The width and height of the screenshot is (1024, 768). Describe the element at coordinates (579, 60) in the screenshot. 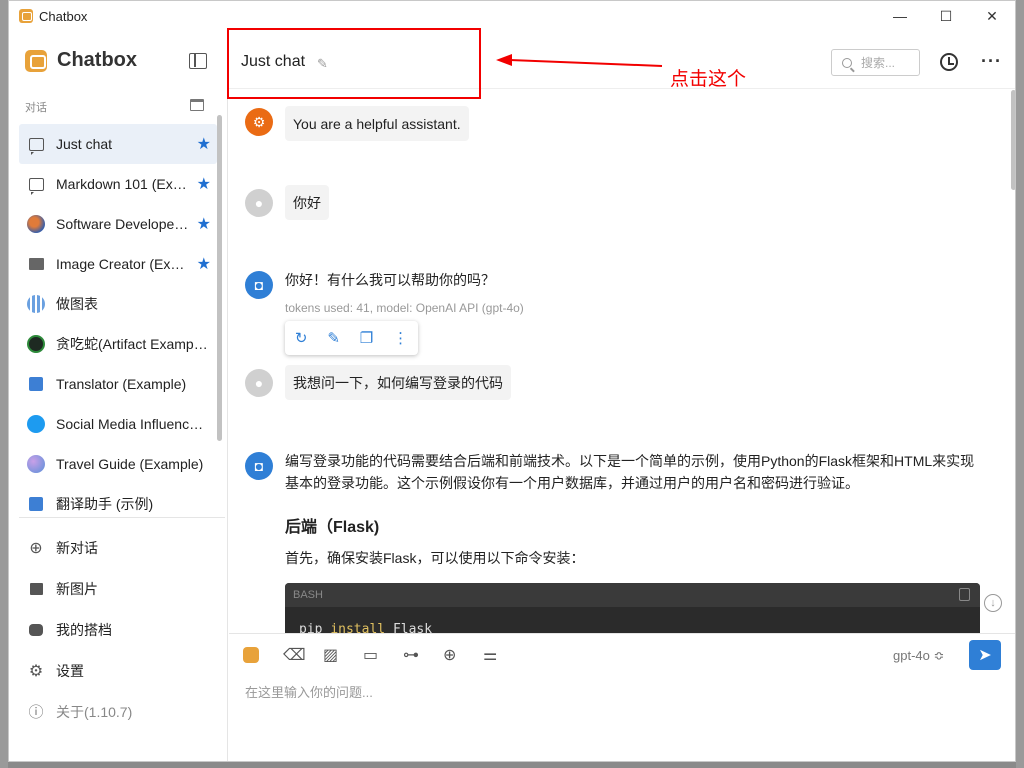

I see `annotation-arrow` at that location.